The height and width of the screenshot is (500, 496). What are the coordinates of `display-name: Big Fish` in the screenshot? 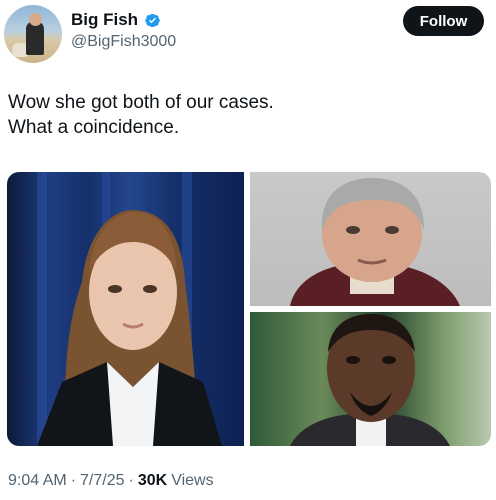 It's located at (104, 20).